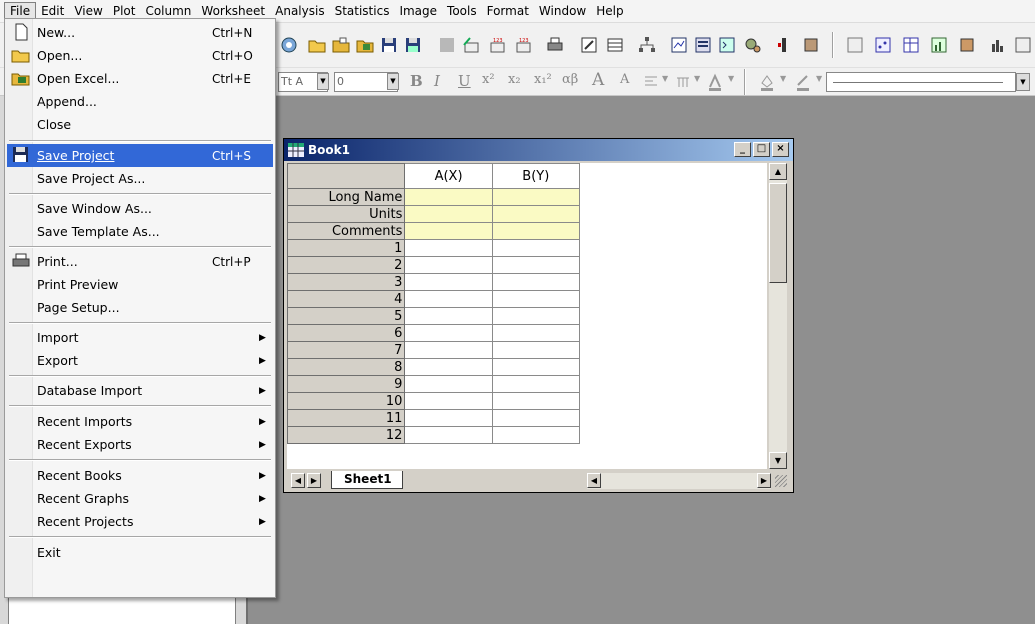  What do you see at coordinates (538, 150) in the screenshot?
I see `workbook-title-bar: Book1 _ □ ×` at bounding box center [538, 150].